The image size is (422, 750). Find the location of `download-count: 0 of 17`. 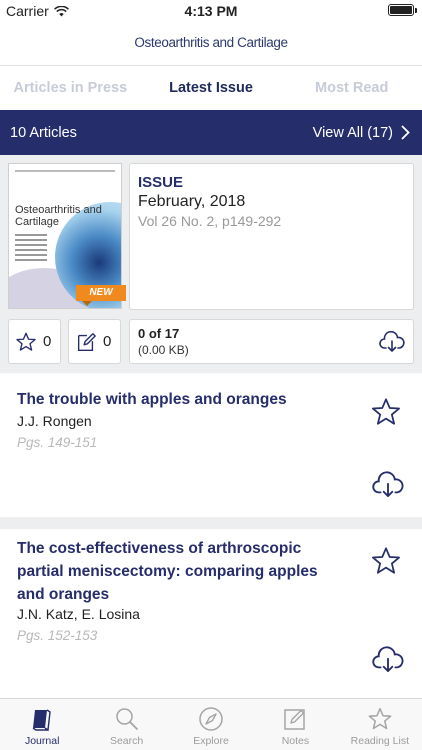

download-count: 0 of 17 is located at coordinates (159, 333).